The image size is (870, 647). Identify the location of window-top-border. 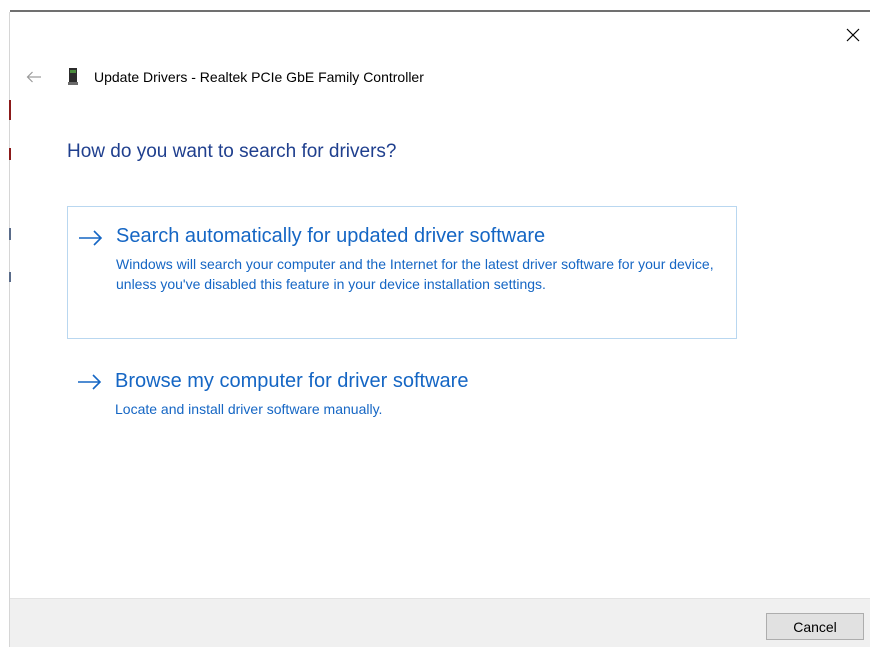
(440, 11).